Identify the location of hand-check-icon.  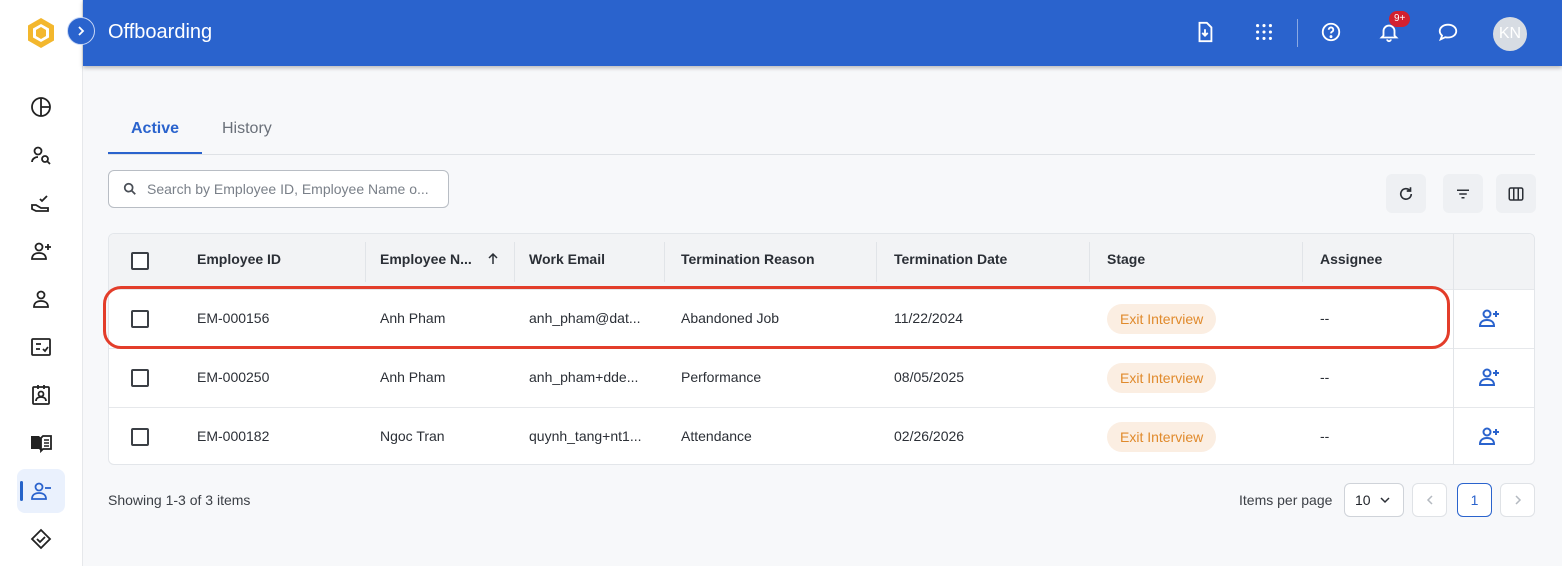
(40, 203).